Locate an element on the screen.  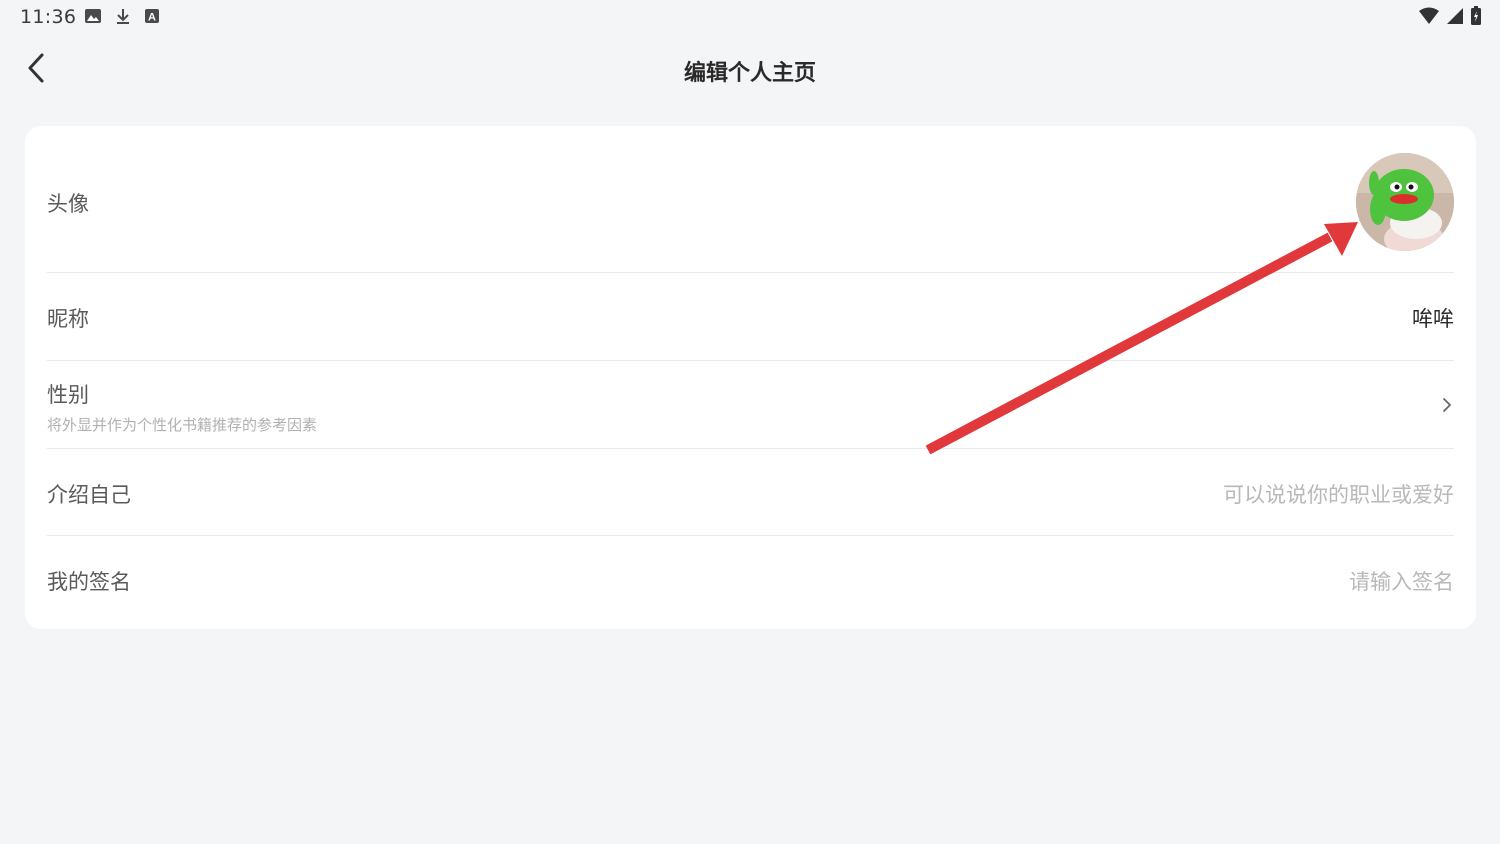
download-icon is located at coordinates (123, 18).